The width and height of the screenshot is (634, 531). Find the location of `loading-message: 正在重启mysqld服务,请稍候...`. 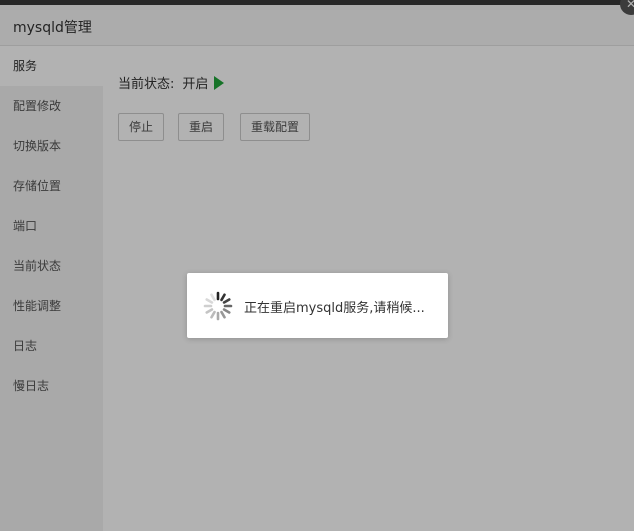

loading-message: 正在重启mysqld服务,请稍候... is located at coordinates (334, 308).